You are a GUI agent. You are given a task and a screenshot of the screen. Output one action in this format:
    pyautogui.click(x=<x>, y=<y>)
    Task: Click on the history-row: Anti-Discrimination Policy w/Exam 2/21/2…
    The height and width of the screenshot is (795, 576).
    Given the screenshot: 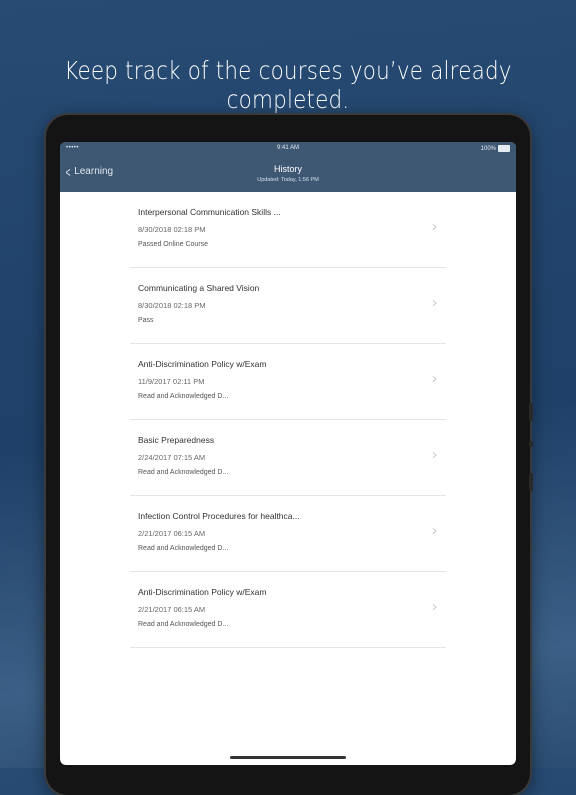 What is the action you would take?
    pyautogui.click(x=288, y=610)
    